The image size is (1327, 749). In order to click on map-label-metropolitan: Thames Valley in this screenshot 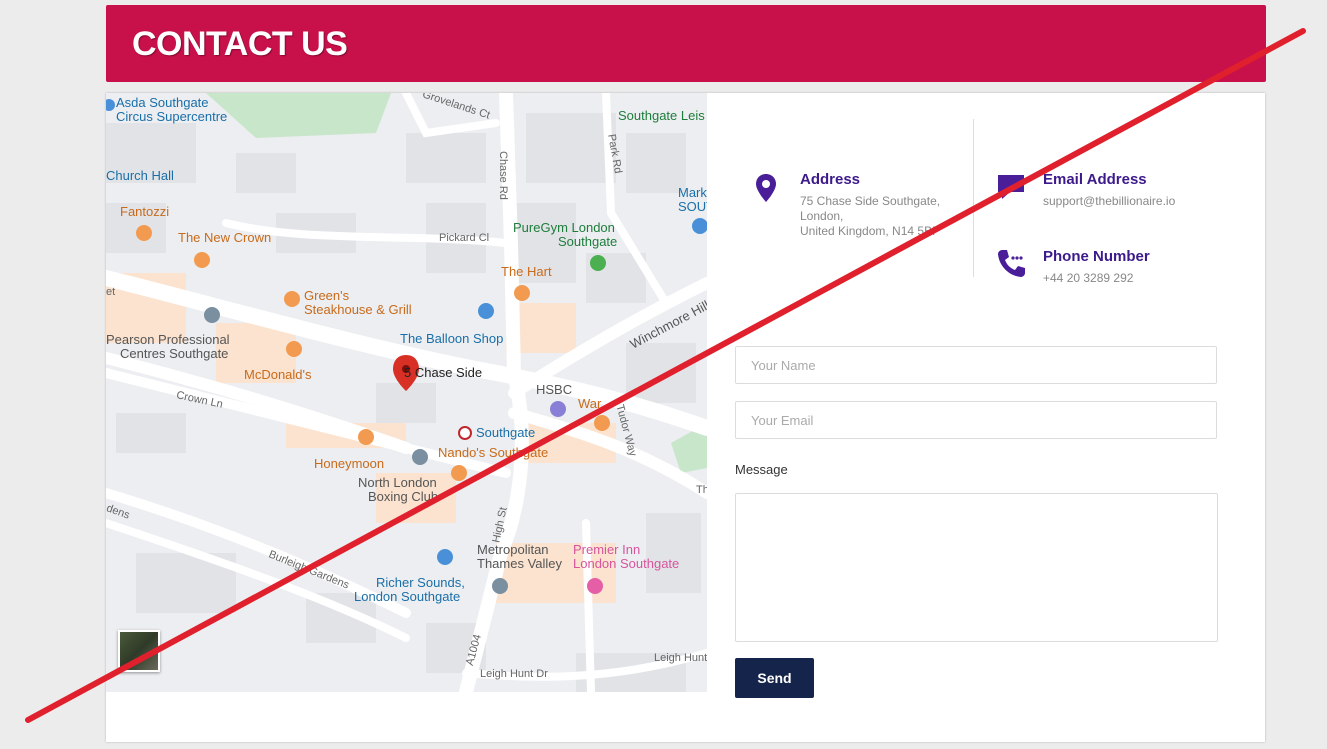, I will do `click(520, 563)`.